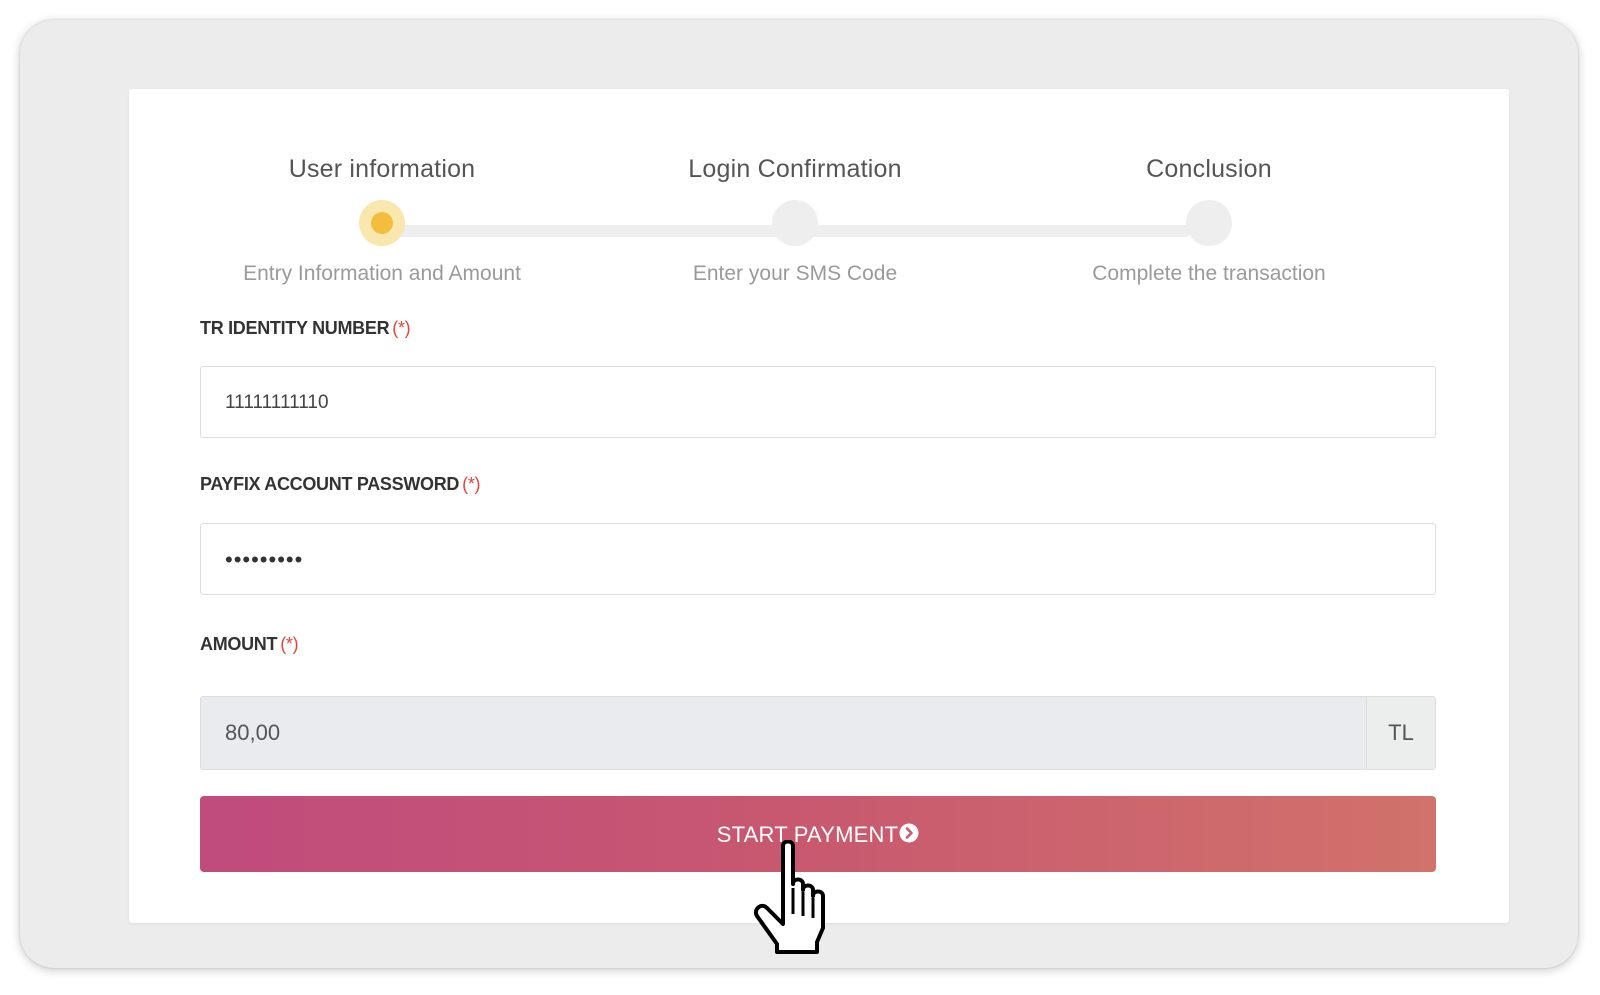 This screenshot has height=995, width=1600. Describe the element at coordinates (239, 644) in the screenshot. I see `amount-label-text: AMOUNT` at that location.